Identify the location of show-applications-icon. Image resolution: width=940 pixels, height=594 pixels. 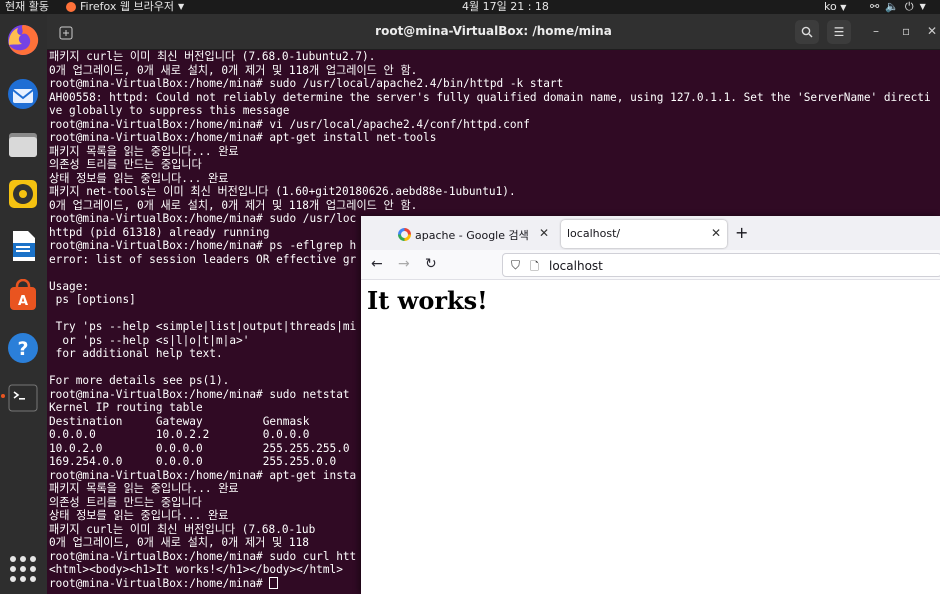
(23, 569).